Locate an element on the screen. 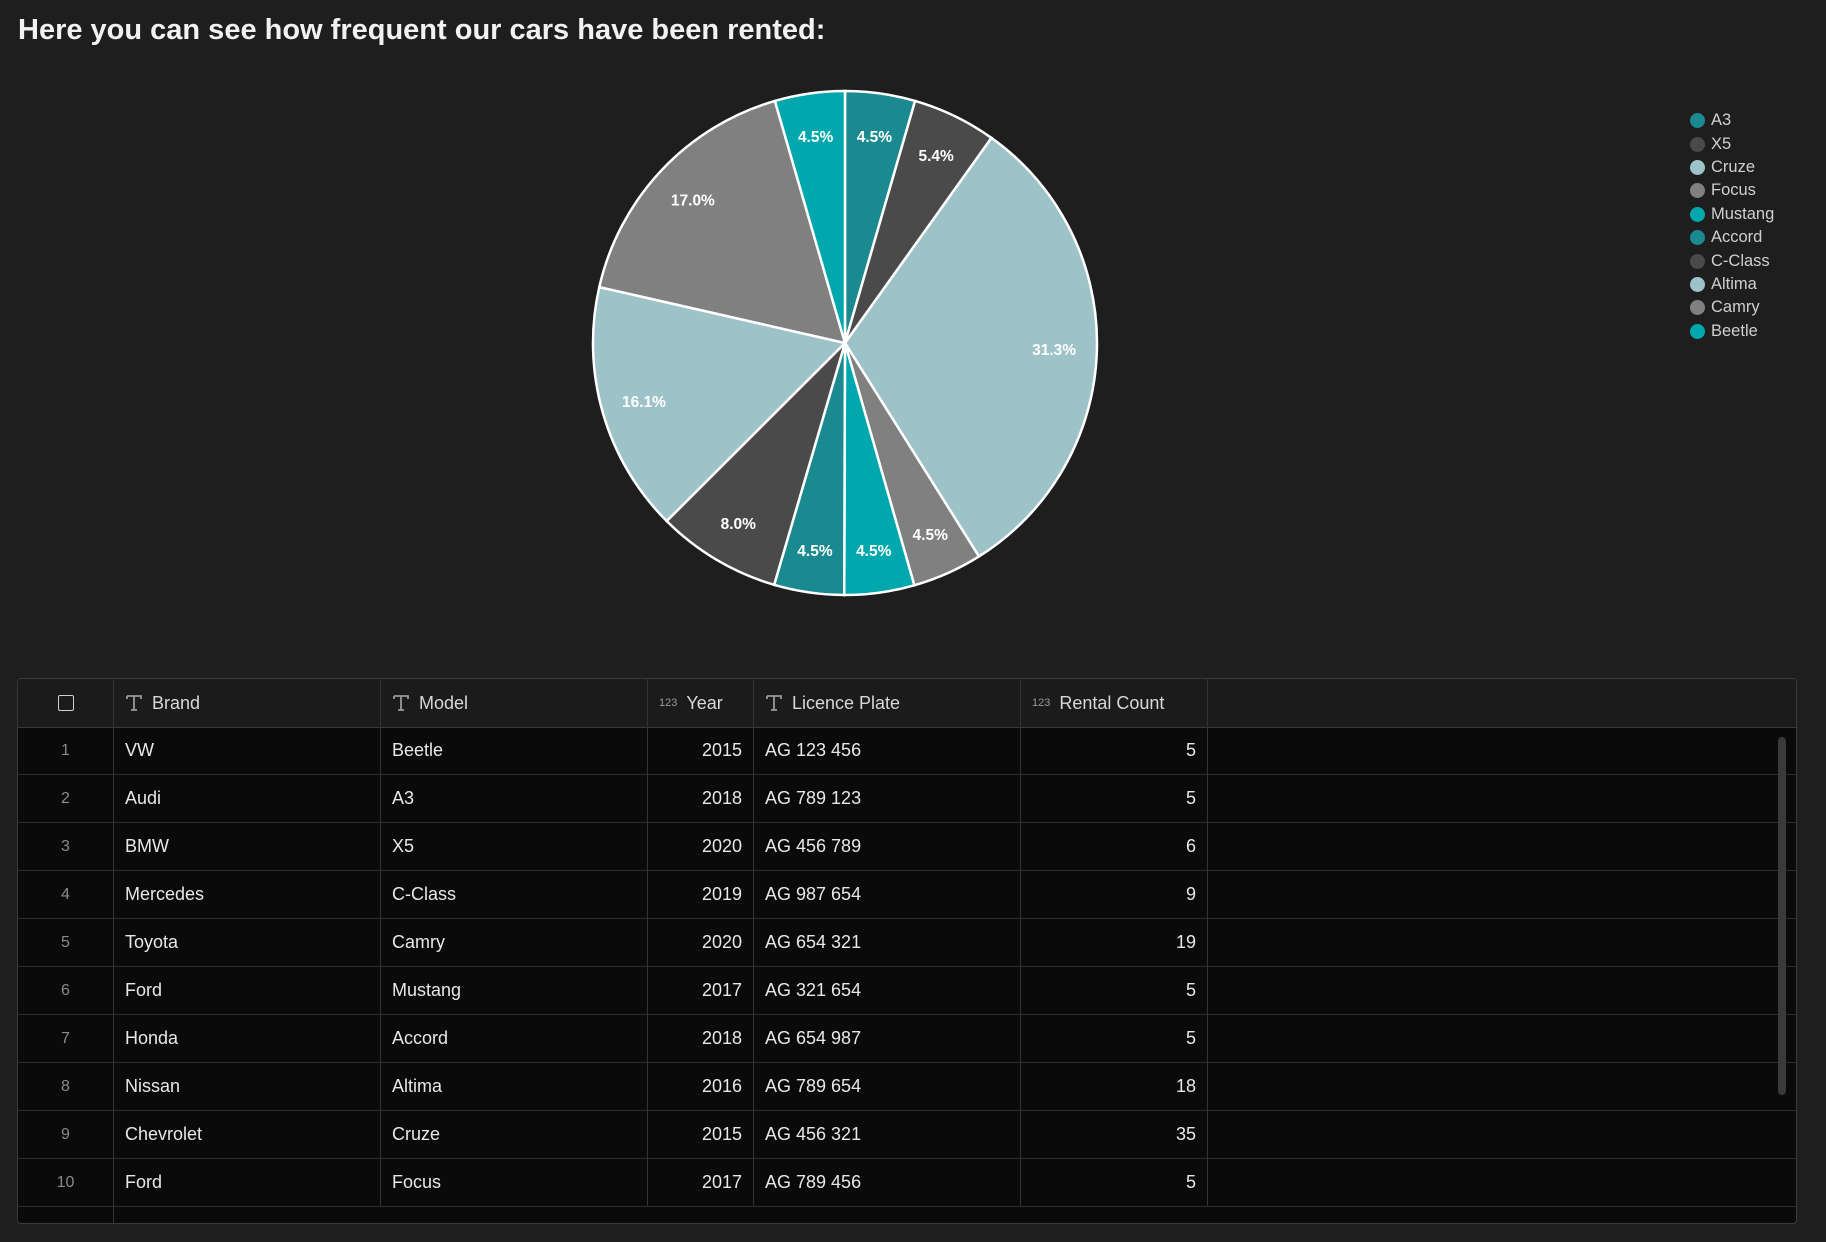 The image size is (1826, 1242). row-index: 2 is located at coordinates (66, 798).